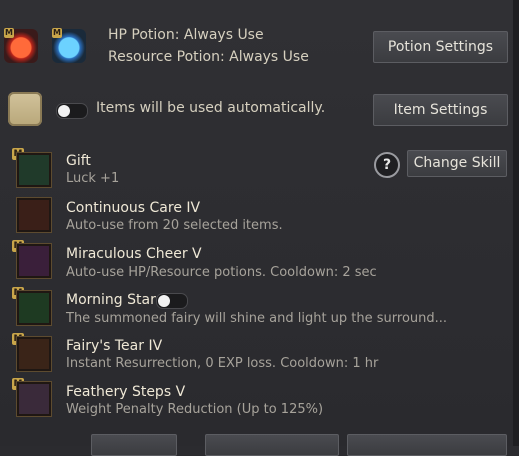 Image resolution: width=519 pixels, height=456 pixels. I want to click on tear-skill-icon, so click(34, 354).